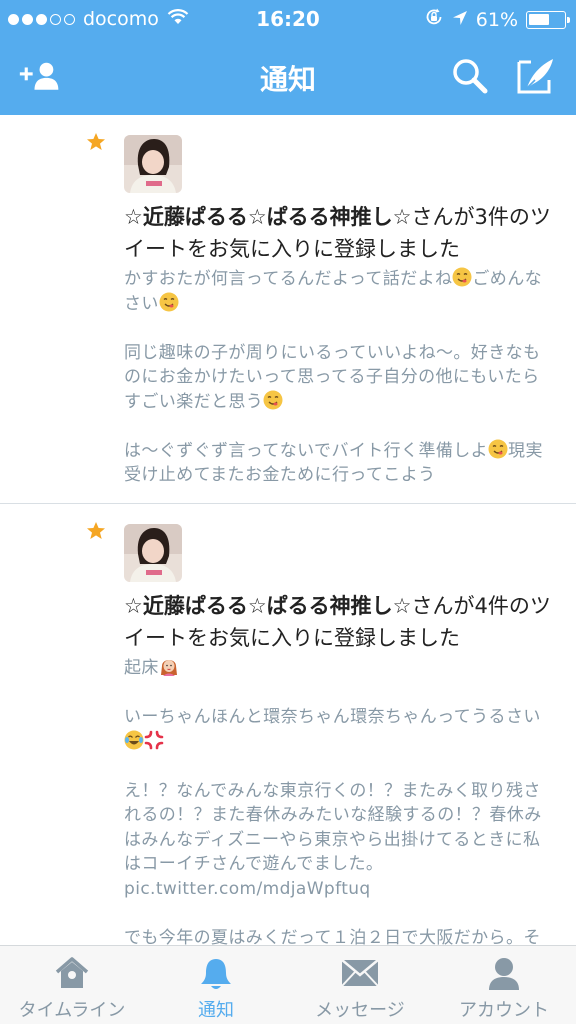 Image resolution: width=576 pixels, height=1025 pixels. I want to click on rotation-lock-icon, so click(434, 19).